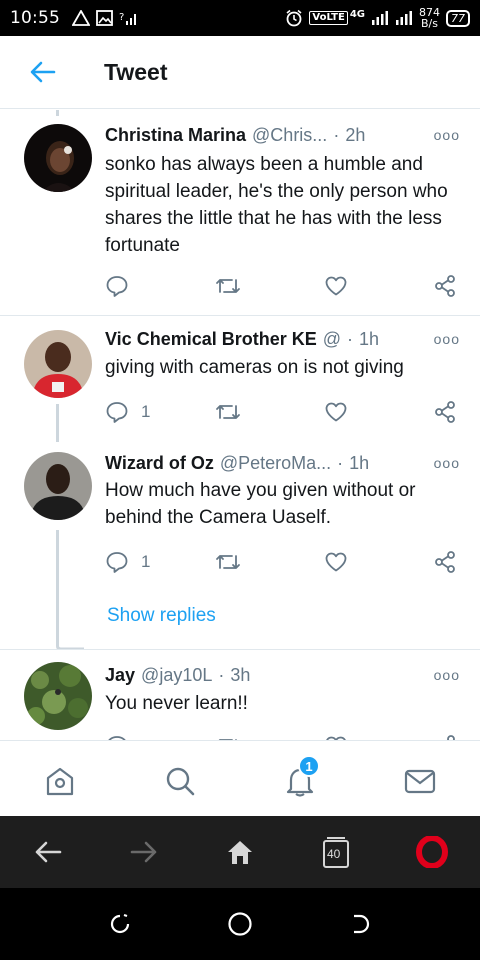  I want to click on tweet-actions, so click(282, 288).